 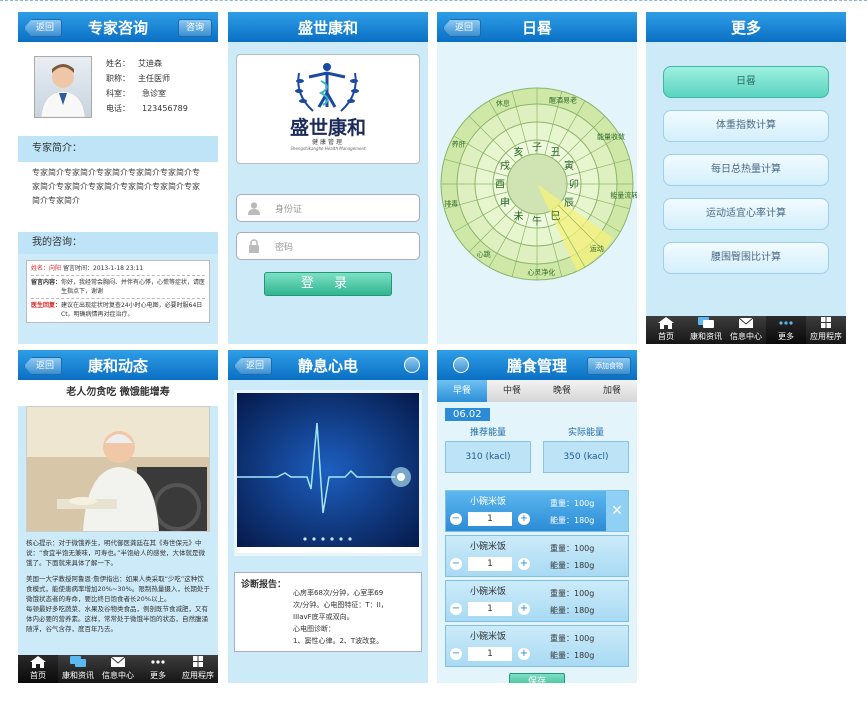 What do you see at coordinates (338, 593) in the screenshot?
I see `report-line-1: 心房率68次/分钟，心室率69` at bounding box center [338, 593].